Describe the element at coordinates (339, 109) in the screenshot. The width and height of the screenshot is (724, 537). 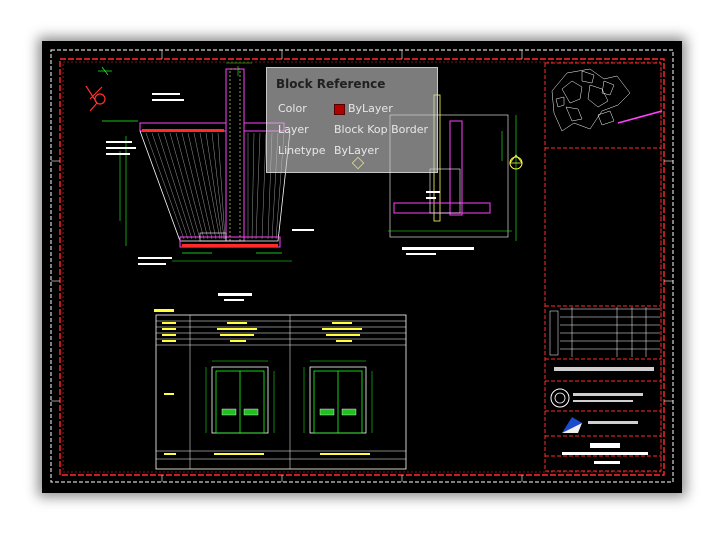
I see `color-swatch-icon` at that location.